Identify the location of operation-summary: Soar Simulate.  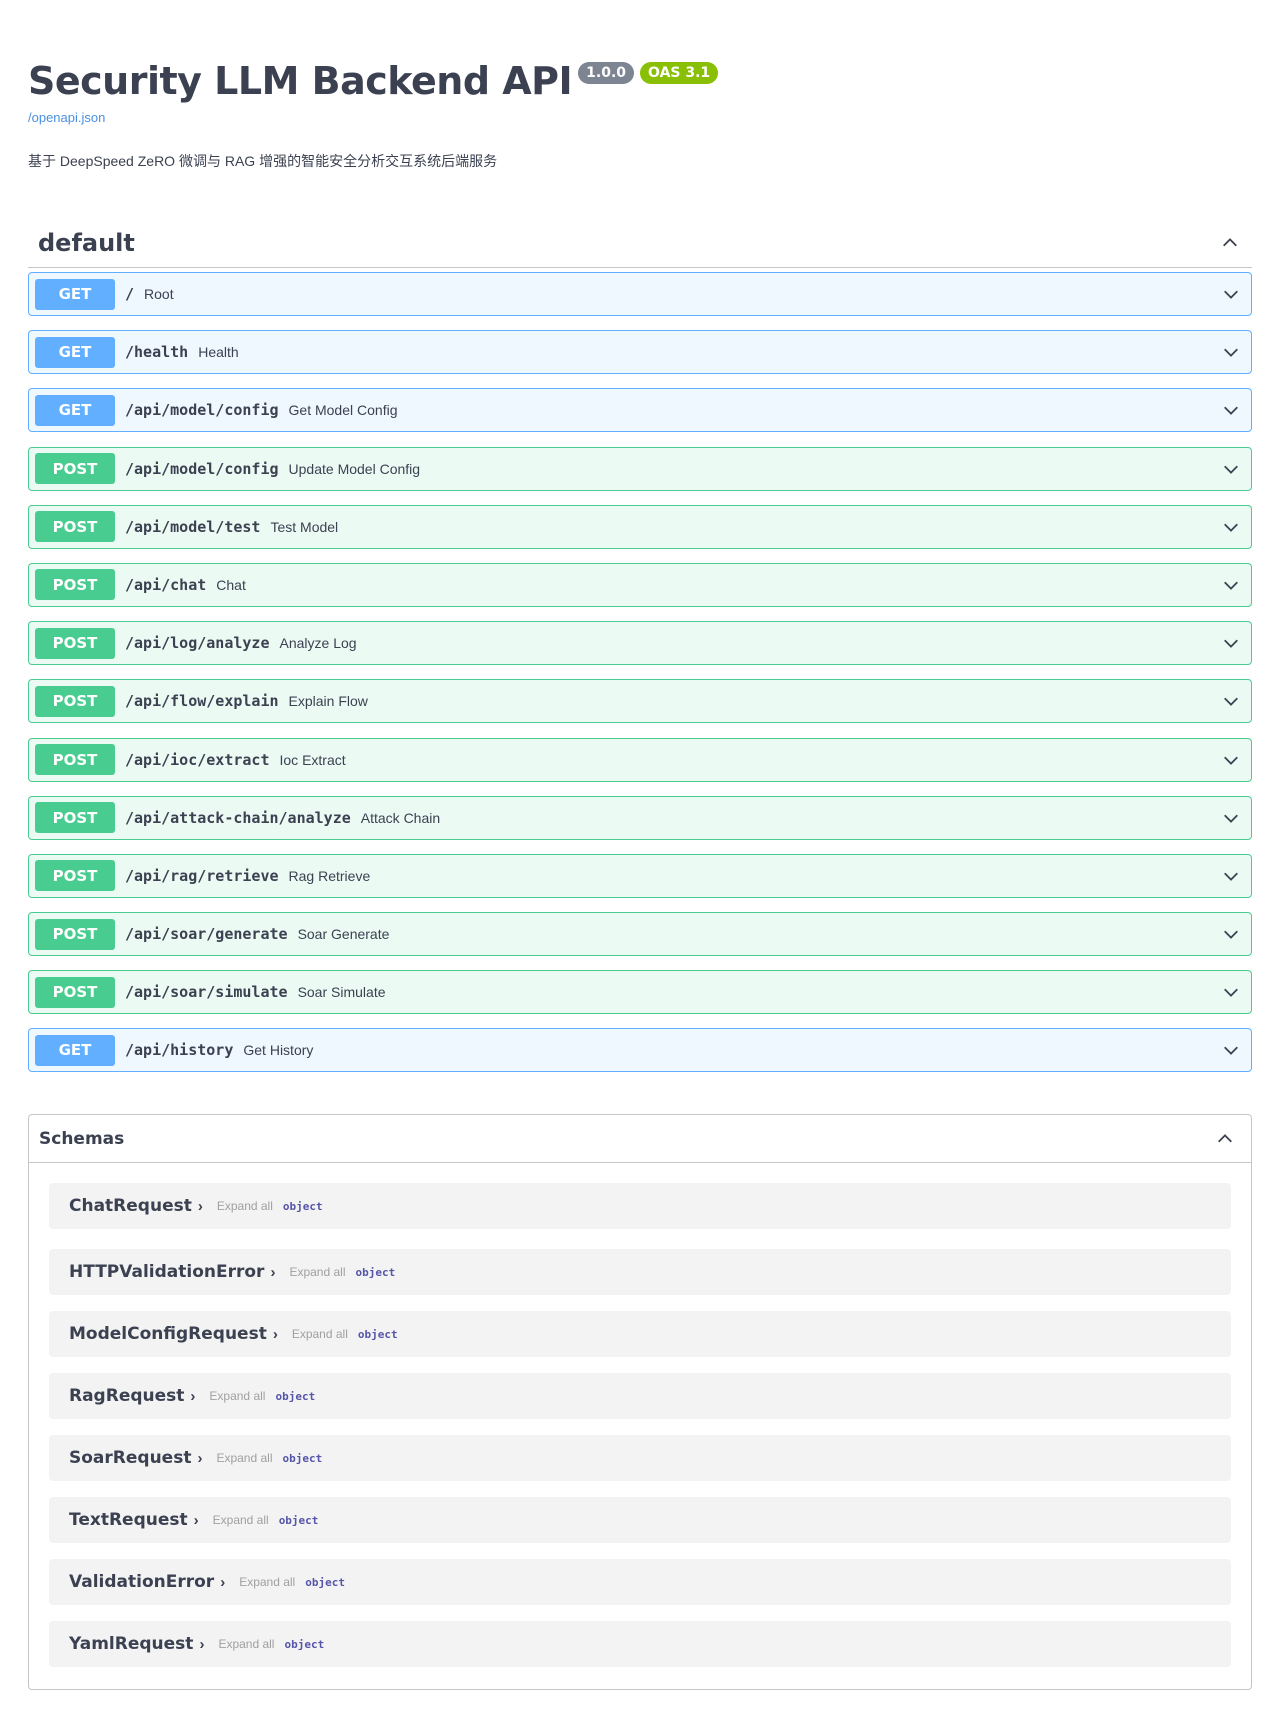
(341, 992).